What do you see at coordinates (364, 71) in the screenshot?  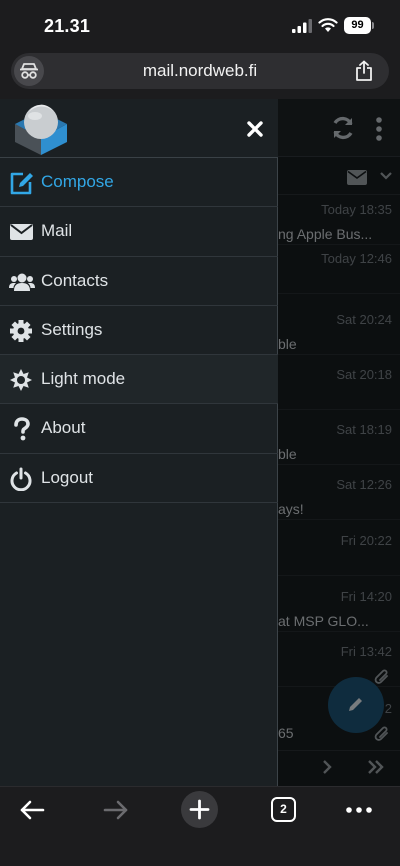 I see `share-icon` at bounding box center [364, 71].